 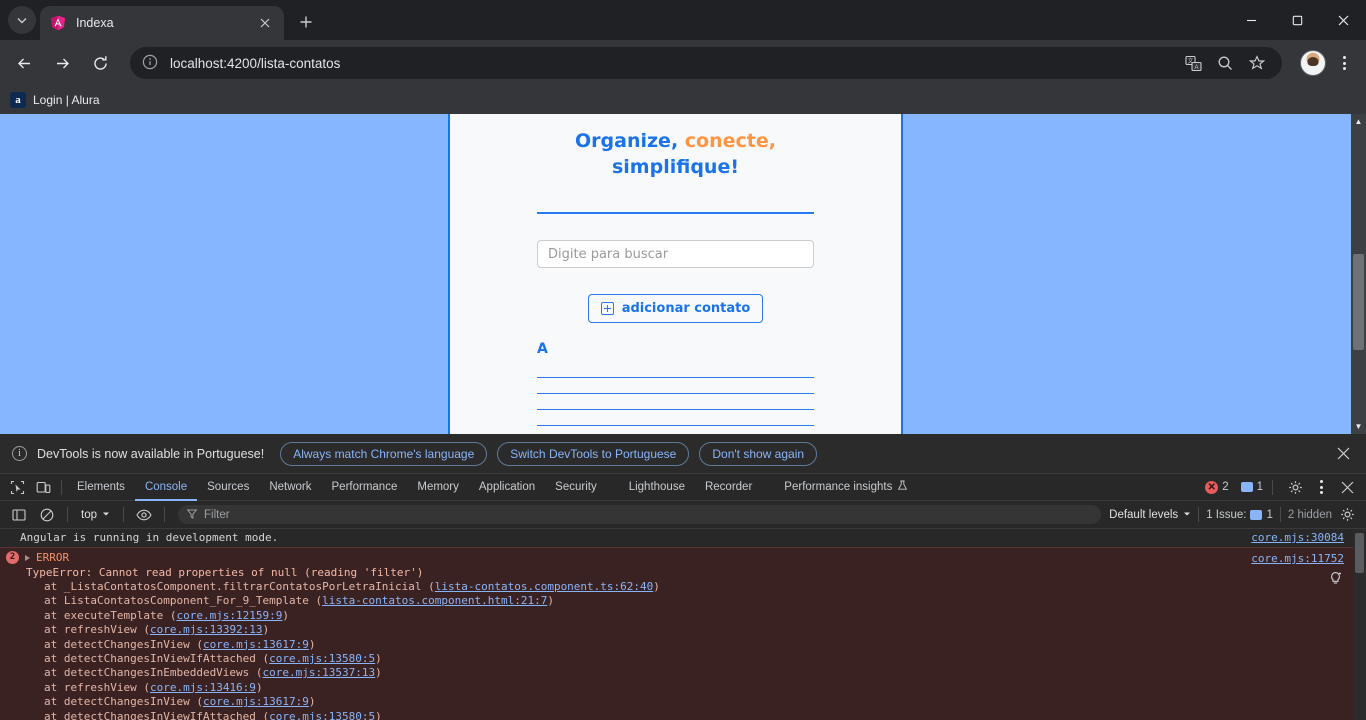 I want to click on tab-console: Console, so click(x=166, y=487).